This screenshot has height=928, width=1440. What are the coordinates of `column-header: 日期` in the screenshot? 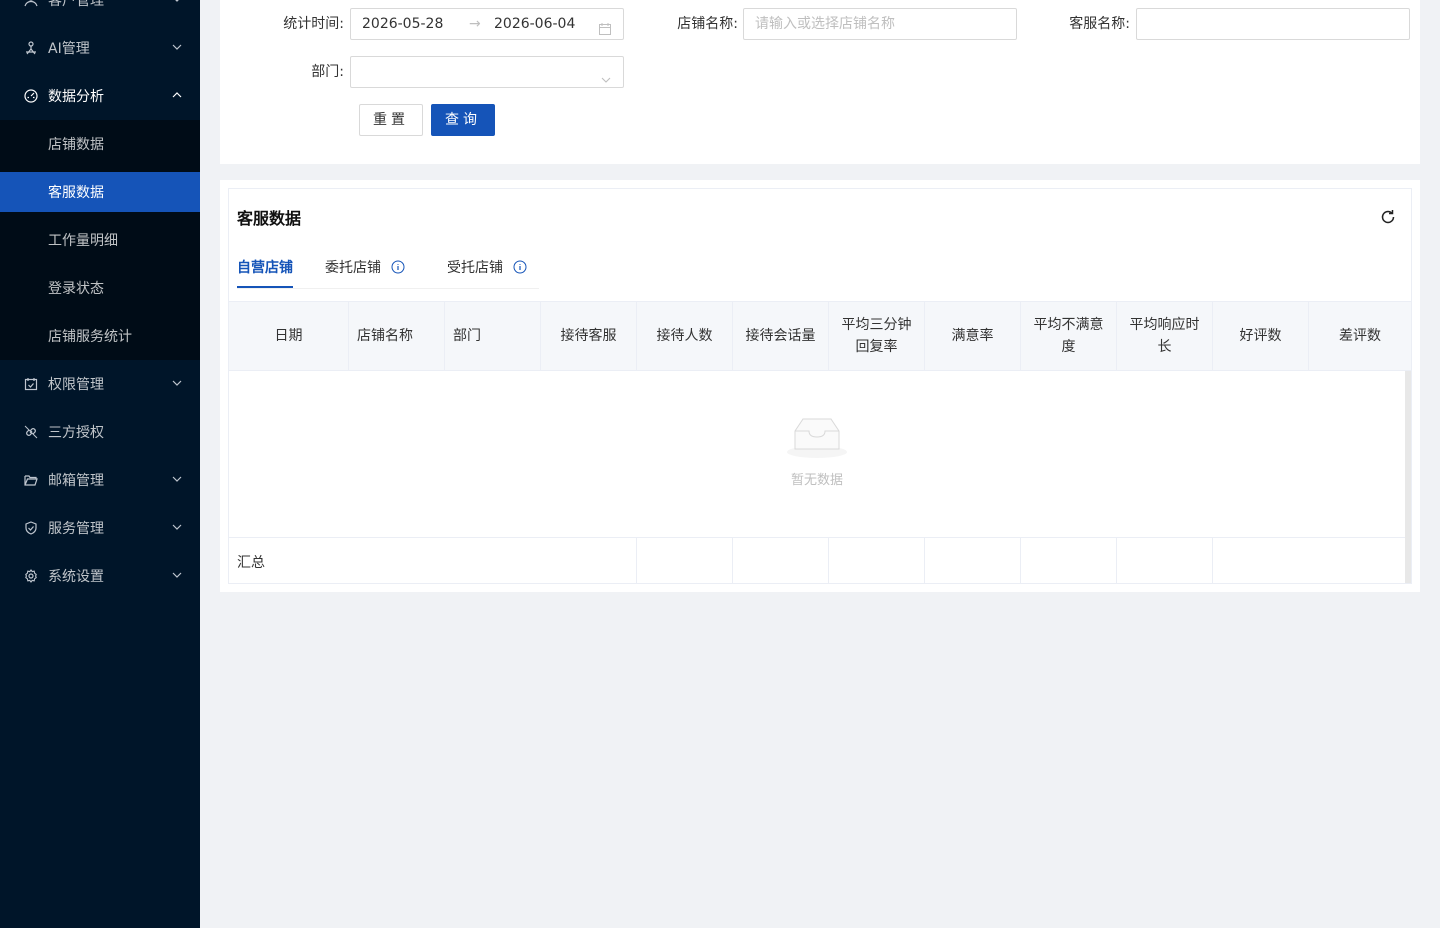 It's located at (289, 336).